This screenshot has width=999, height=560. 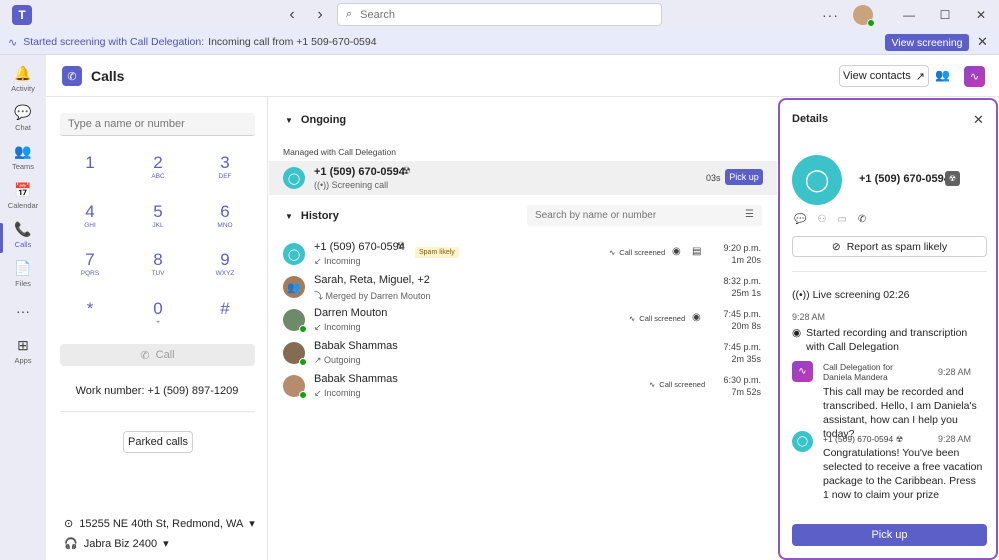 What do you see at coordinates (927, 42) in the screenshot?
I see `view-screening-button: View screening` at bounding box center [927, 42].